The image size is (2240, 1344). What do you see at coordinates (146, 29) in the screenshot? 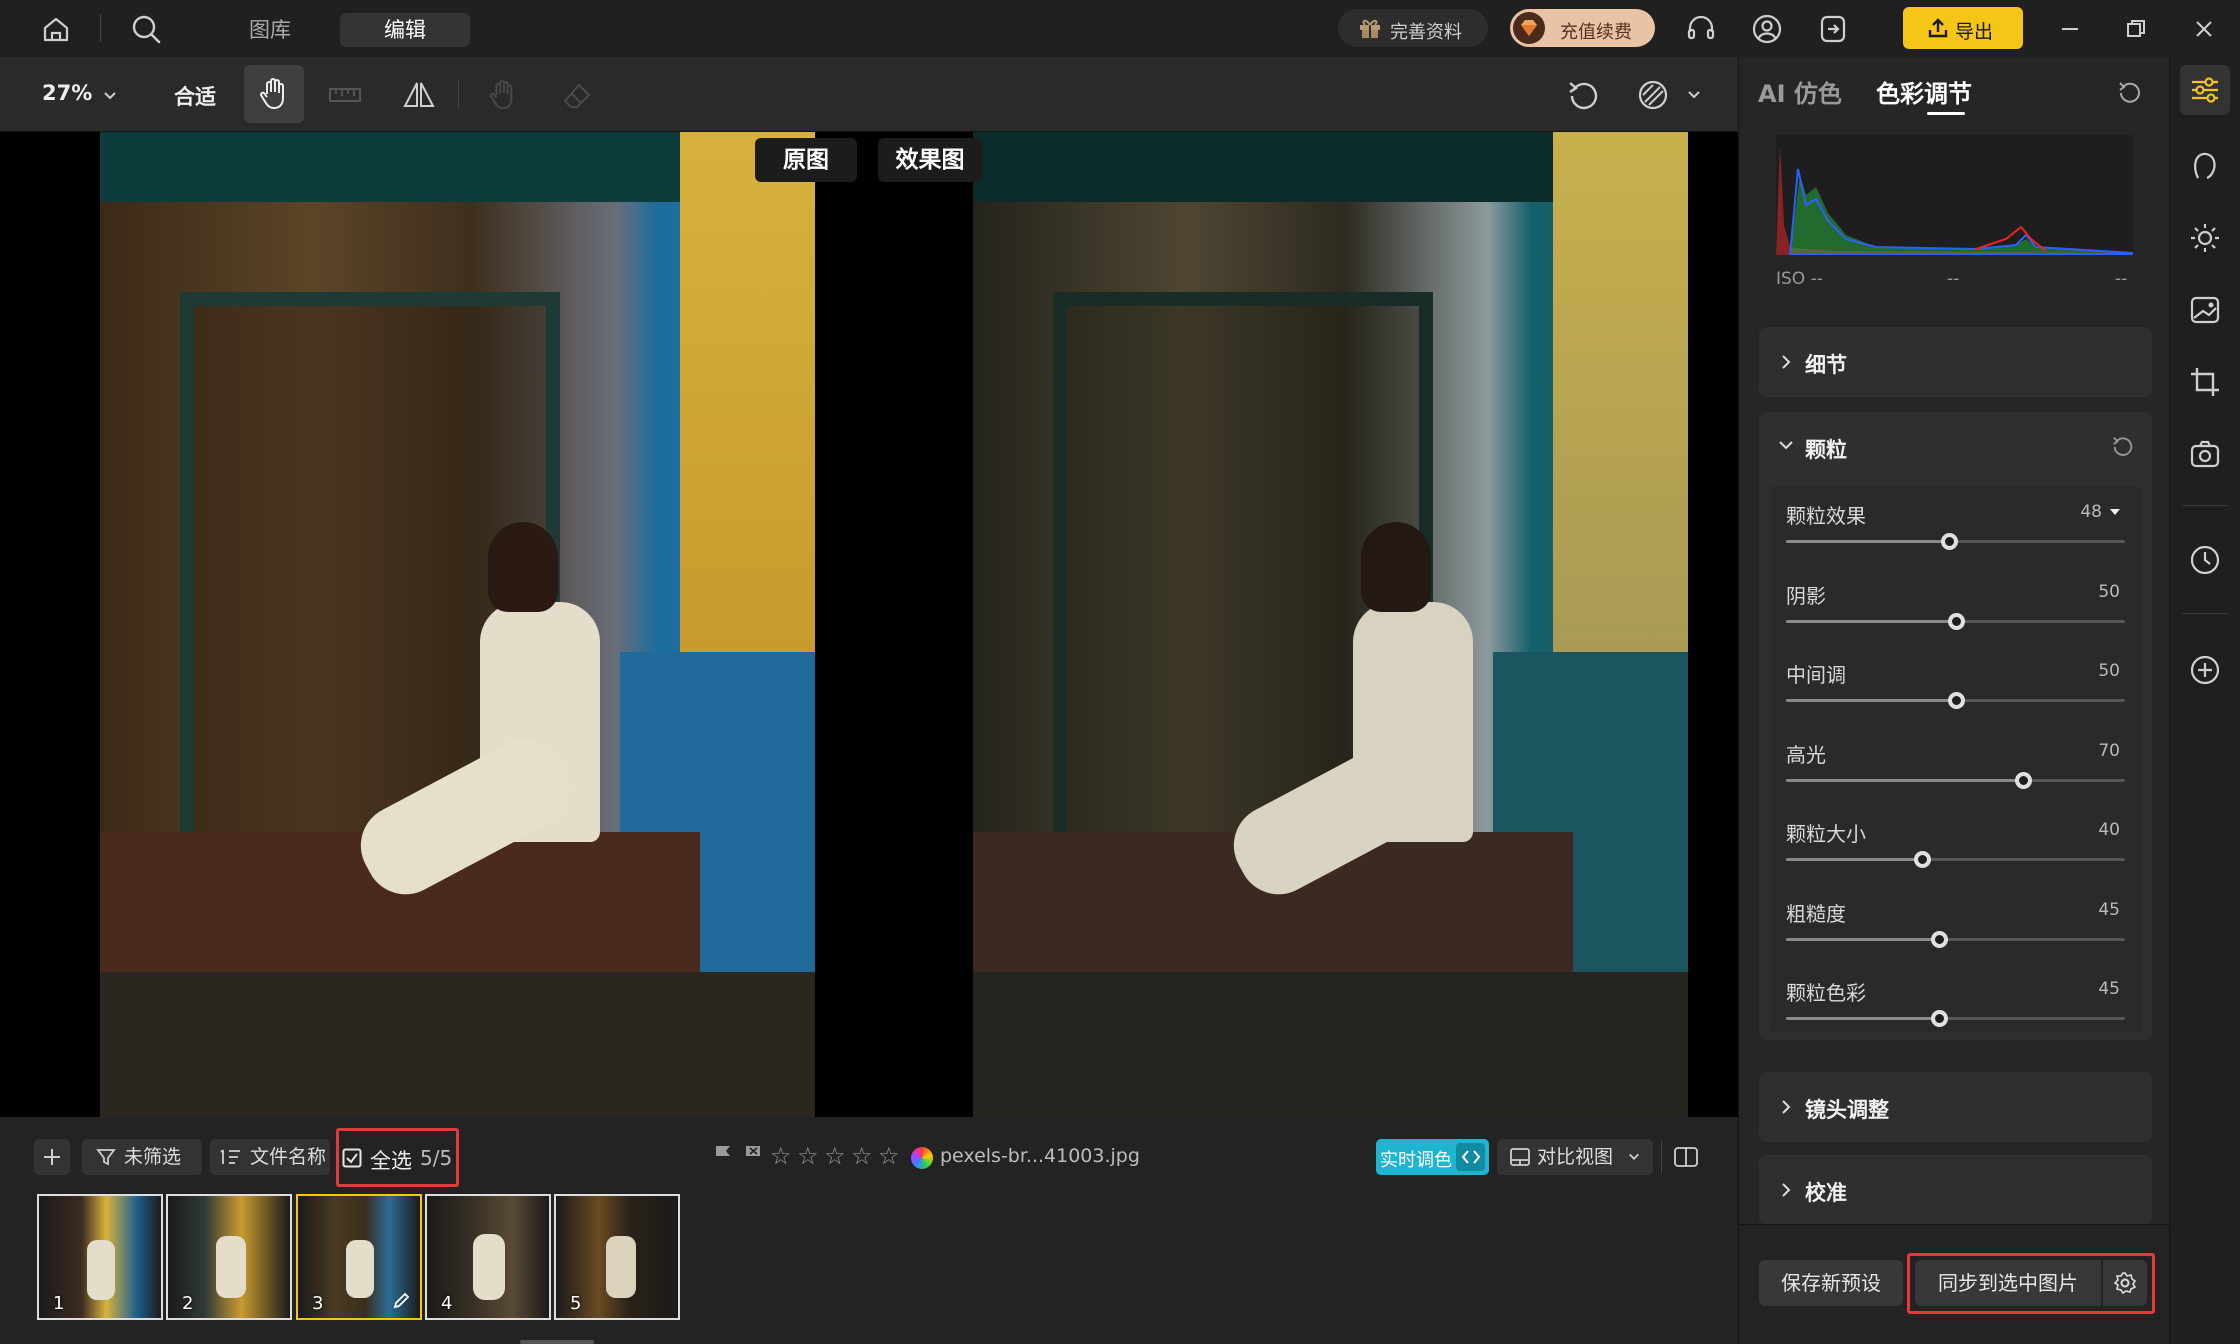
I see `search-icon` at bounding box center [146, 29].